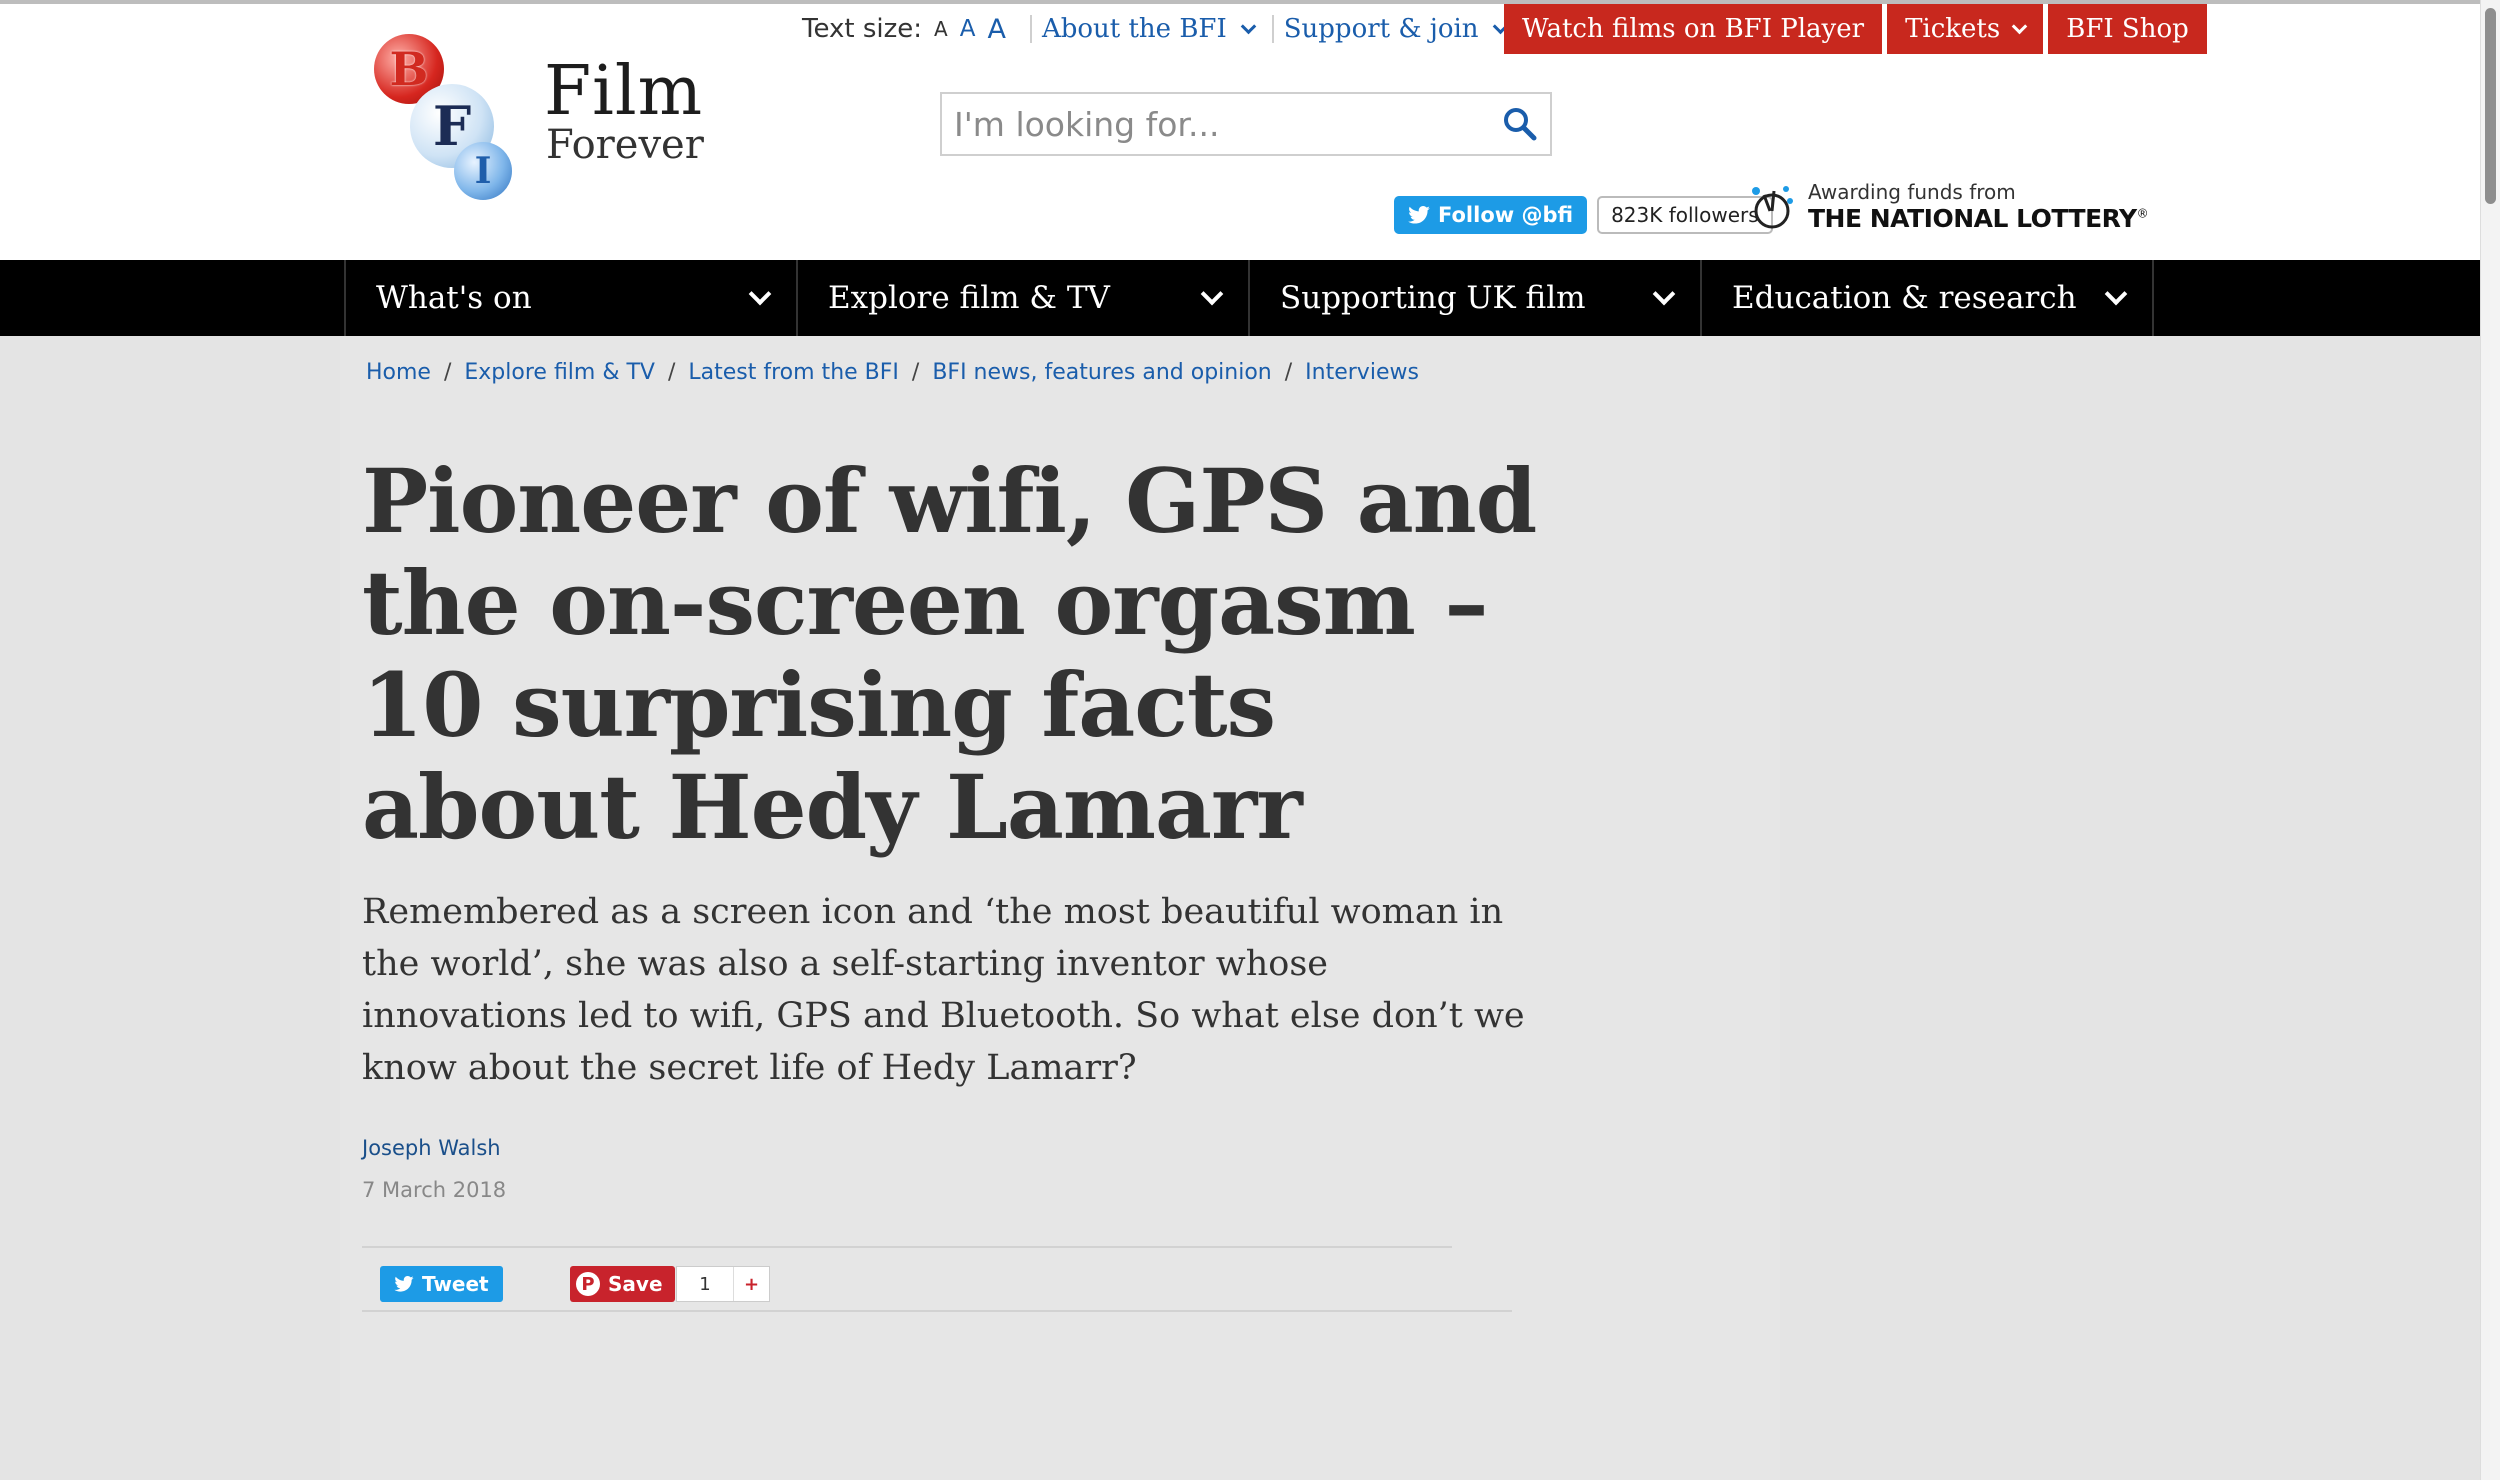 The width and height of the screenshot is (2500, 1480). What do you see at coordinates (1506, 215) in the screenshot?
I see `twitter-follow-label: Follow @bfi` at bounding box center [1506, 215].